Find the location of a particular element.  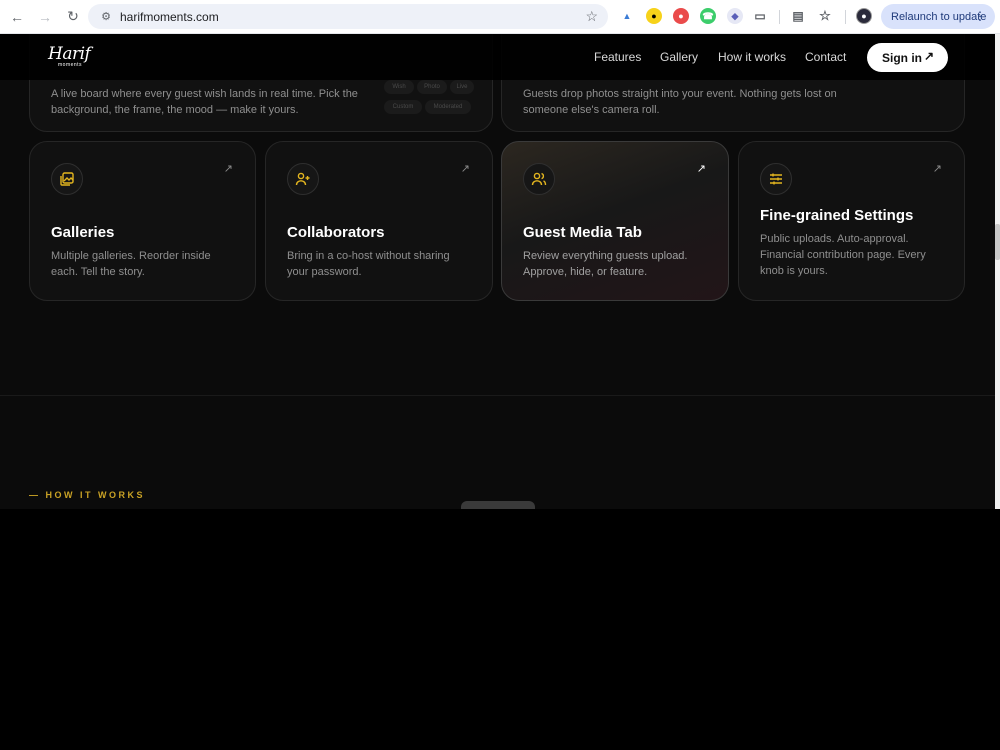

address-bar: ⚙ harifmoments.com ☆ is located at coordinates (348, 16).